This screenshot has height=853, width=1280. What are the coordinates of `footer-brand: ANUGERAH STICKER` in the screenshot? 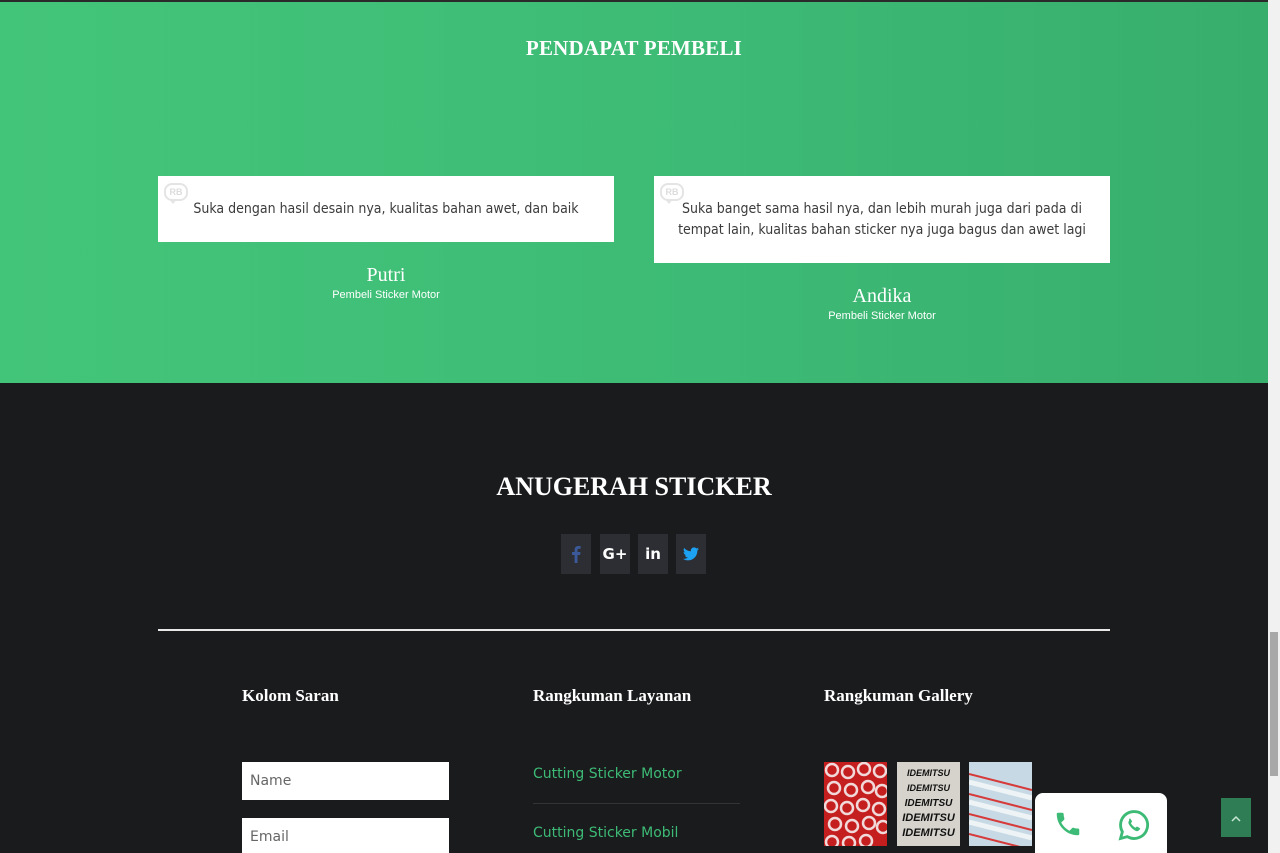 It's located at (634, 486).